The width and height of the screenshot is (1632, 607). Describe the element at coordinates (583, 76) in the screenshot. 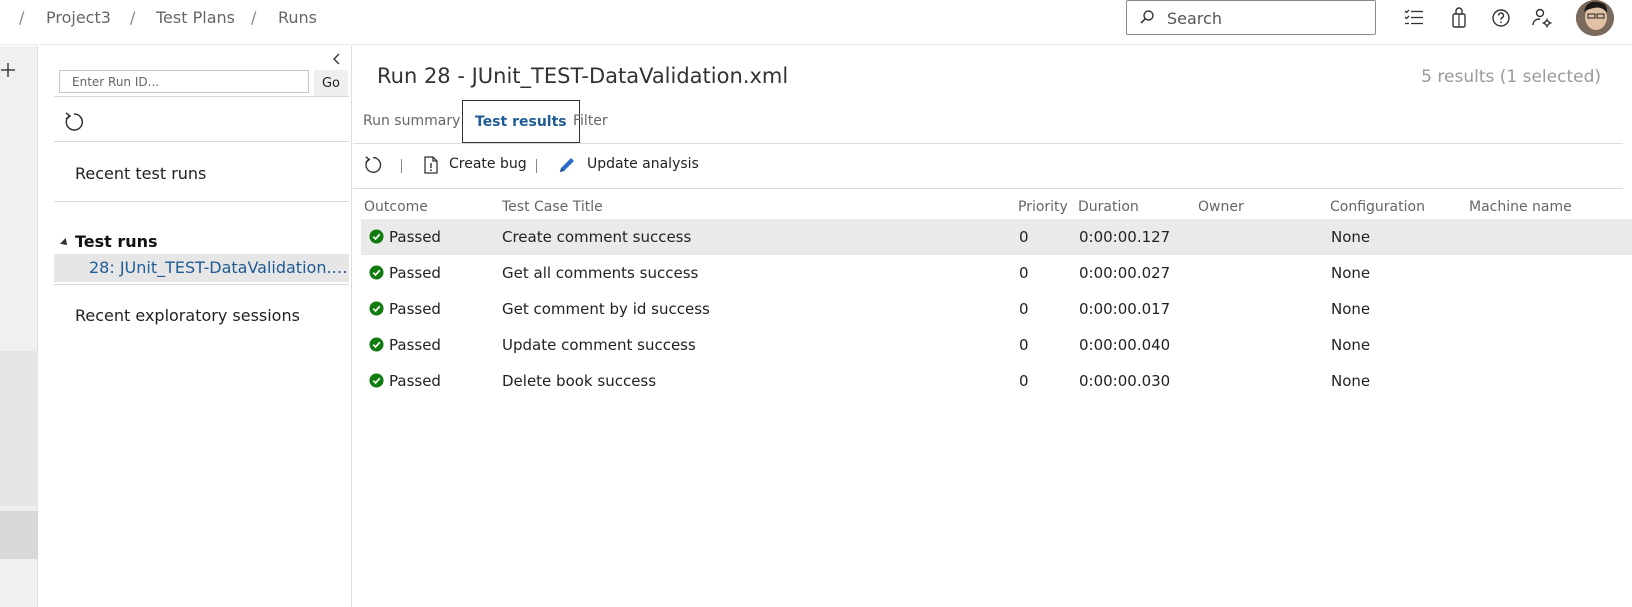

I see `run-title: Run 28 - JUnit_TEST-DataValidation.xml` at that location.